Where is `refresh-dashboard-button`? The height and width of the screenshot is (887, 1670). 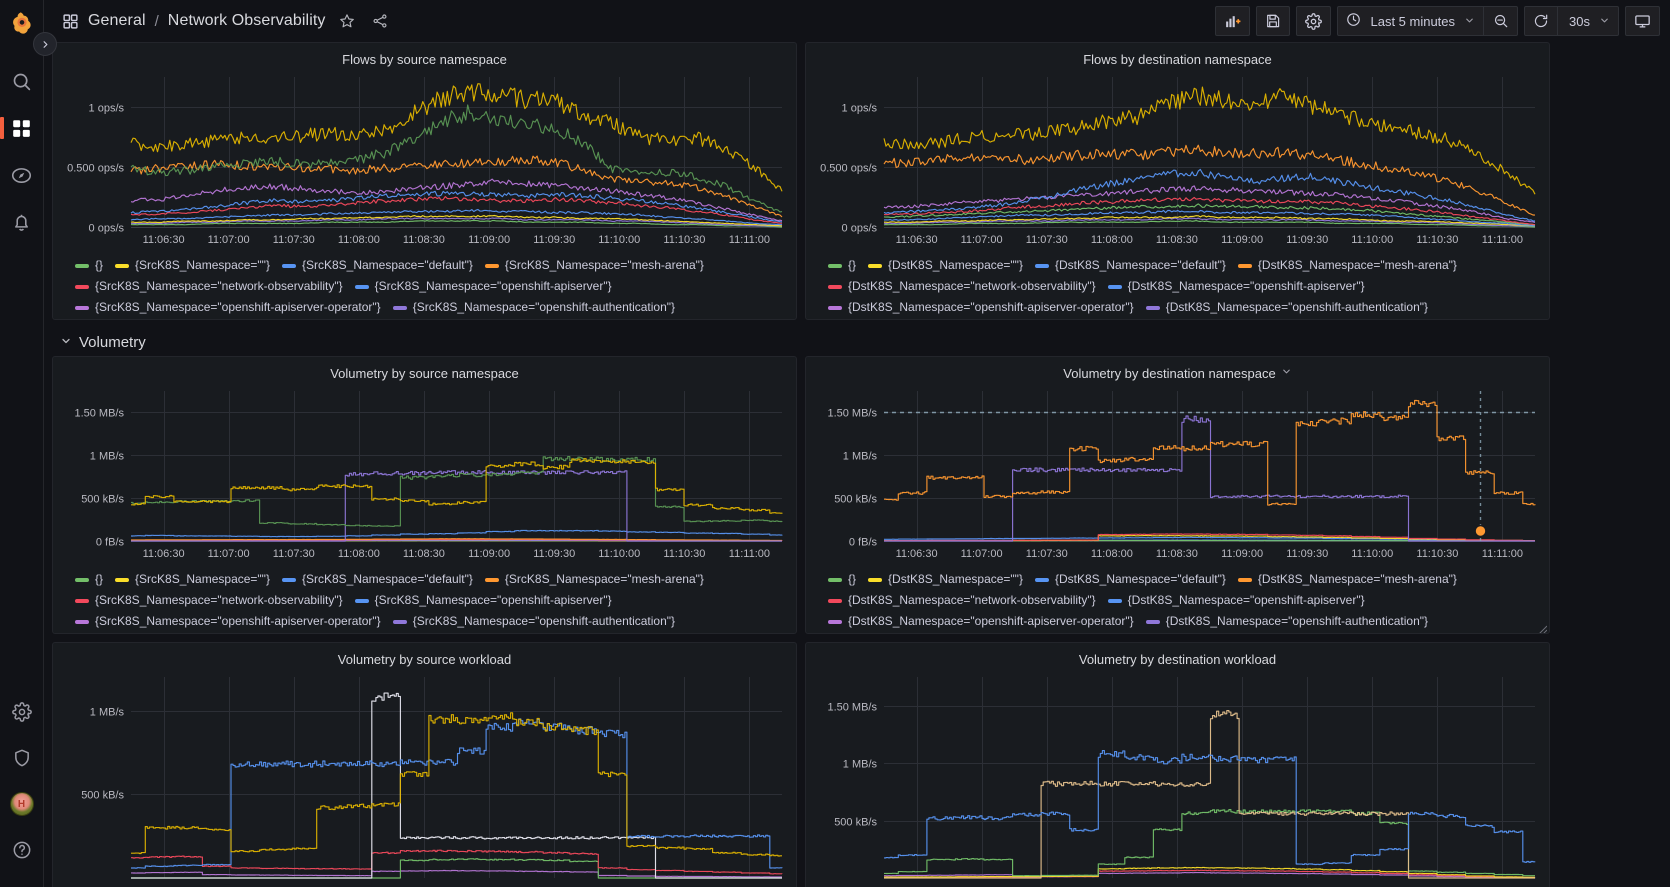
refresh-dashboard-button is located at coordinates (1541, 21).